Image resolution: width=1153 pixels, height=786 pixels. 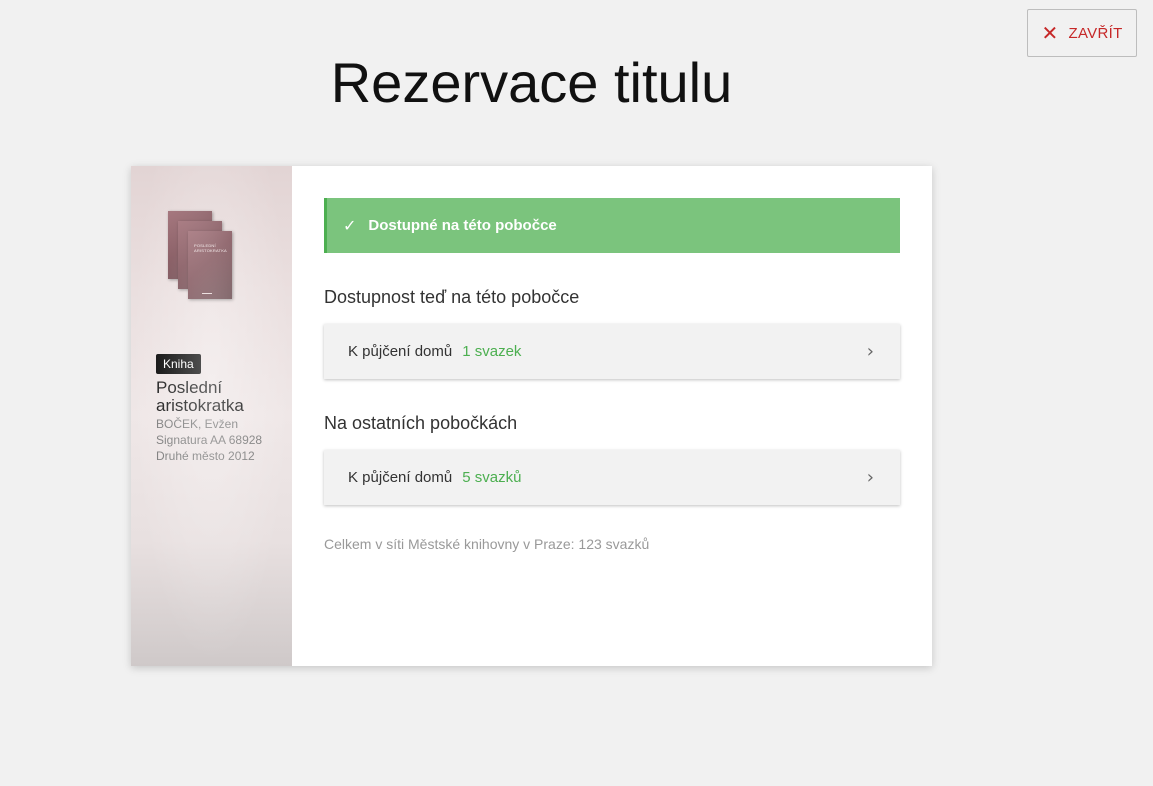 What do you see at coordinates (612, 477) in the screenshot?
I see `availability-row-other-branches: K půjčení domů 5 svazků ›` at bounding box center [612, 477].